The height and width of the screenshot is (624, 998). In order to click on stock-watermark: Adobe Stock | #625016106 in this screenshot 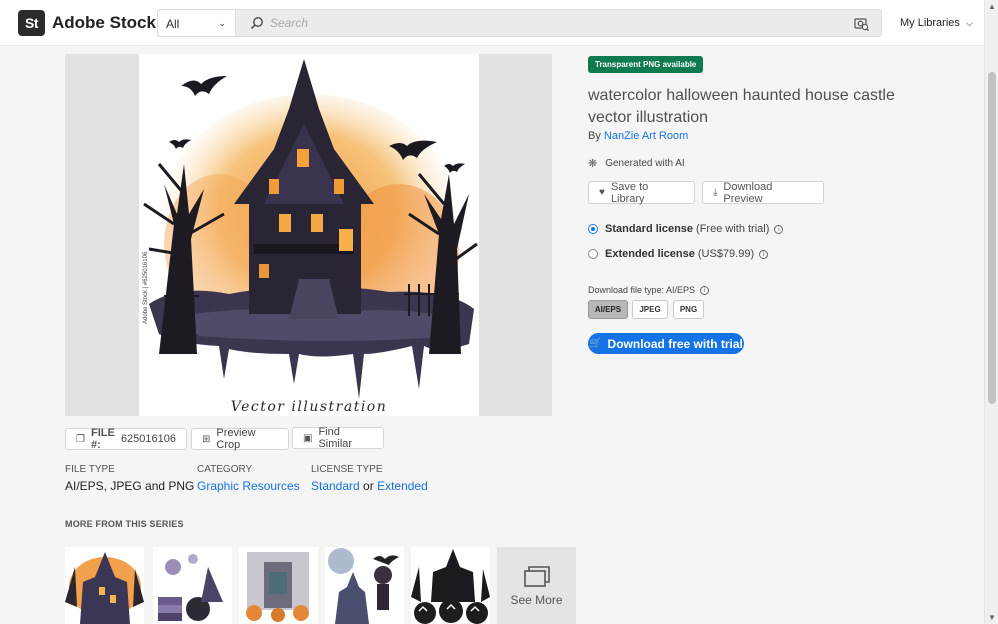, I will do `click(146, 287)`.